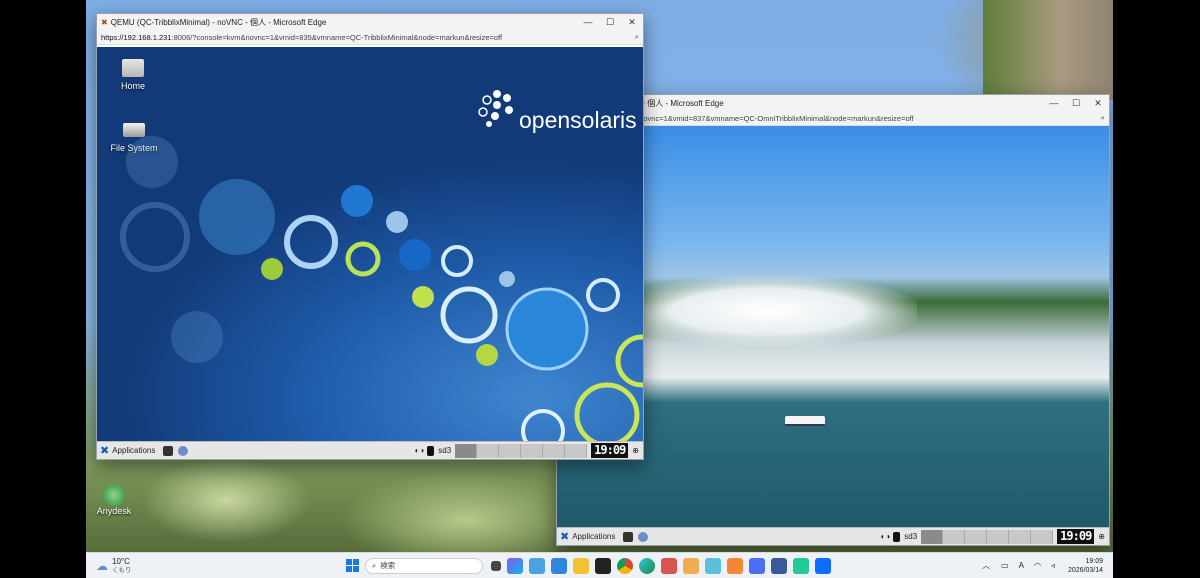 This screenshot has height=578, width=1200. Describe the element at coordinates (1037, 565) in the screenshot. I see `wifi-icon: ◠` at that location.